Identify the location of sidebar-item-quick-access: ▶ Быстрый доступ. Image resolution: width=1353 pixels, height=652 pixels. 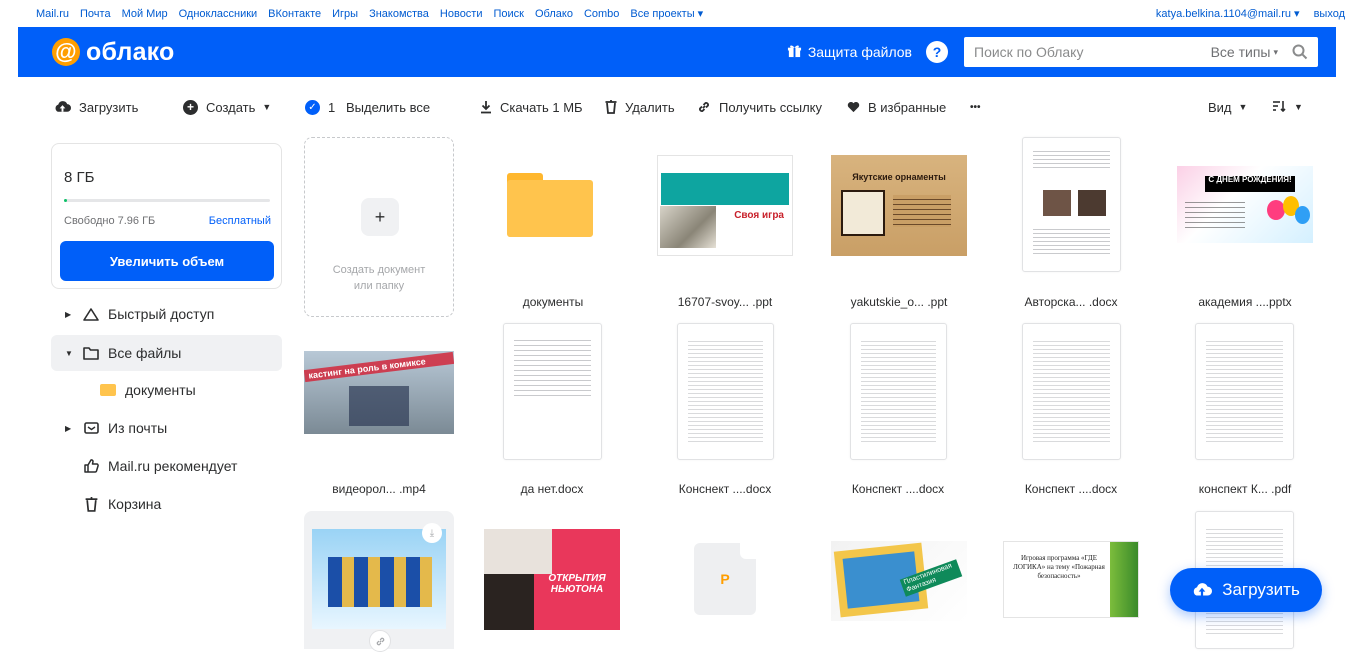
(166, 314).